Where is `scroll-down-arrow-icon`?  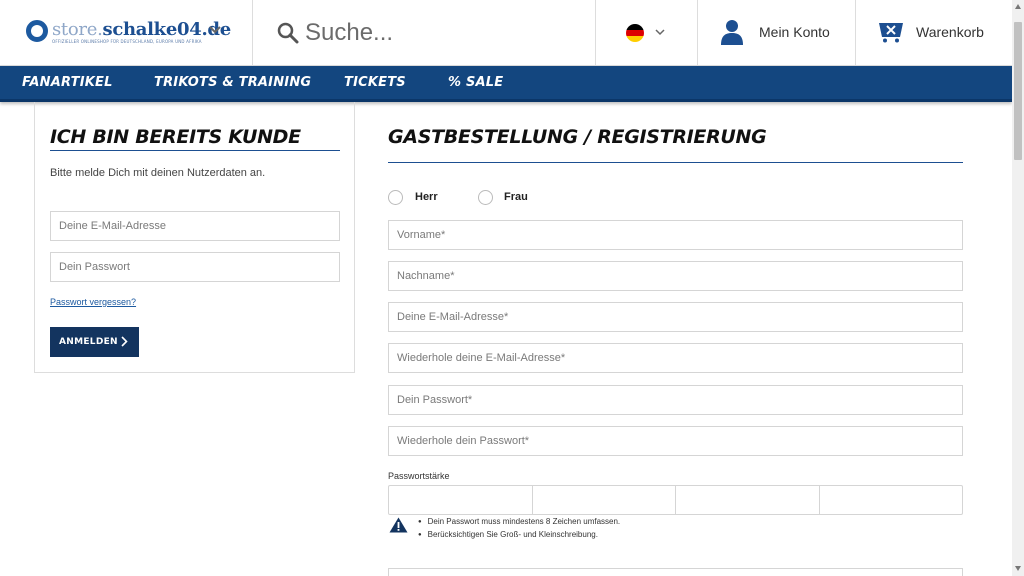 scroll-down-arrow-icon is located at coordinates (1018, 568).